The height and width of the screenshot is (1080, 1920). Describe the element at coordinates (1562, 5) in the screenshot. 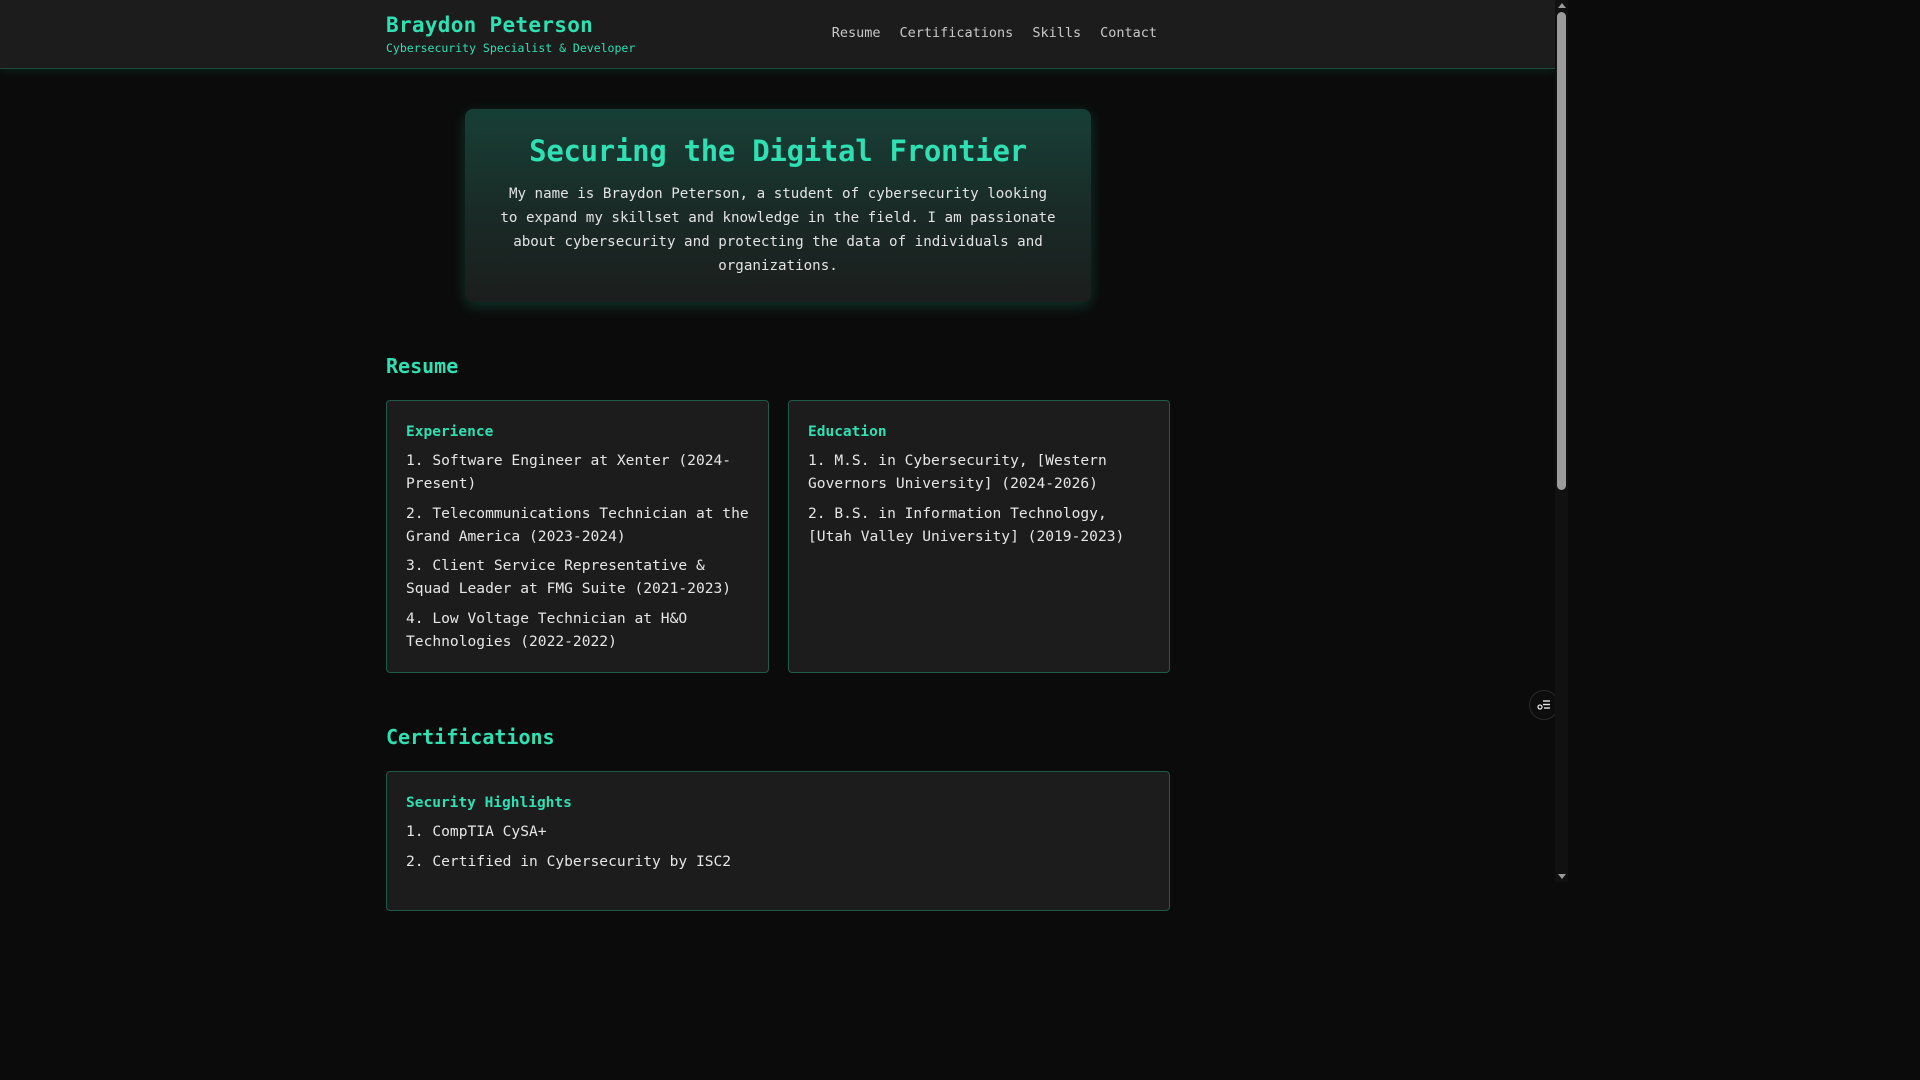

I see `scroll-up-arrow-icon` at that location.